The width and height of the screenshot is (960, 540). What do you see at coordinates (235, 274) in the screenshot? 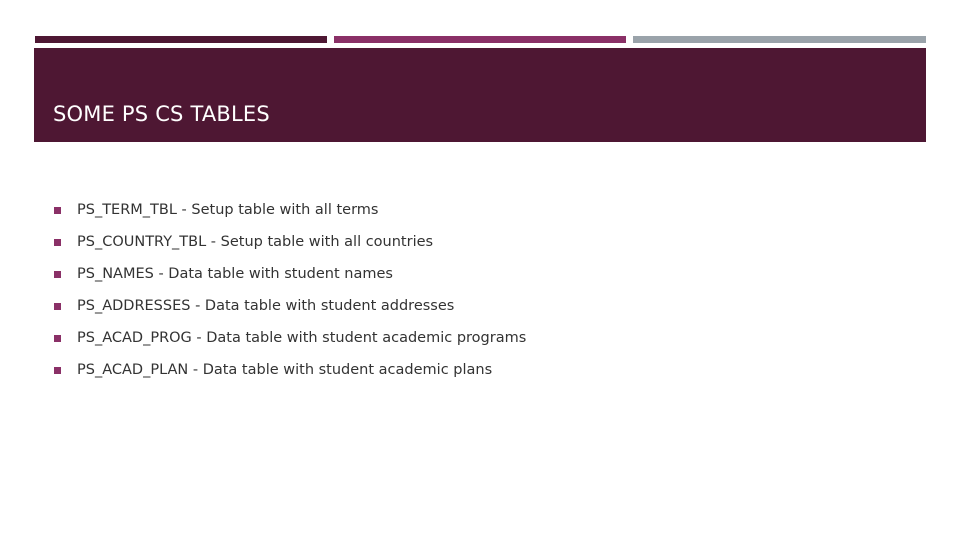
I see `list-item-text: PS_NAMES - Data table with student names` at bounding box center [235, 274].